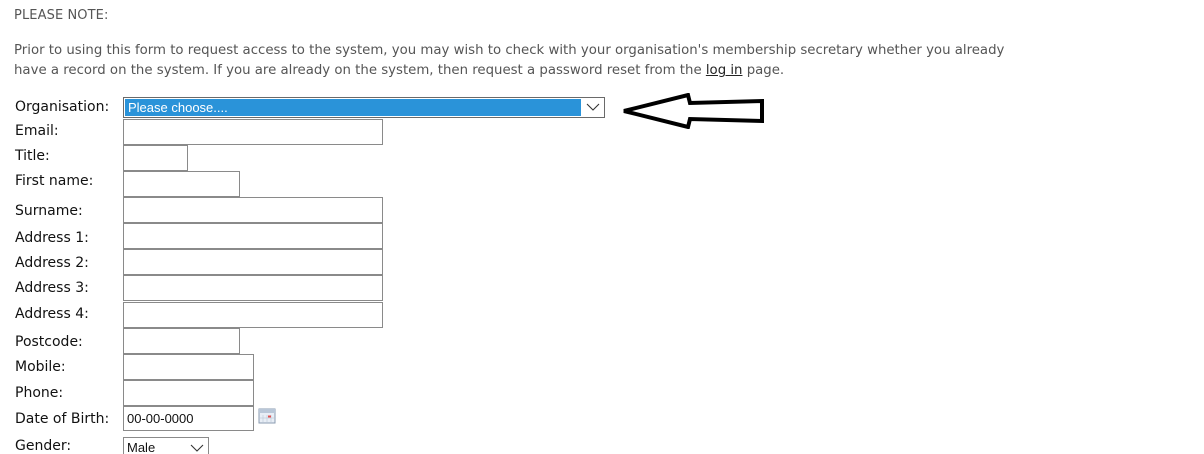  Describe the element at coordinates (188, 393) in the screenshot. I see `phone-field` at that location.